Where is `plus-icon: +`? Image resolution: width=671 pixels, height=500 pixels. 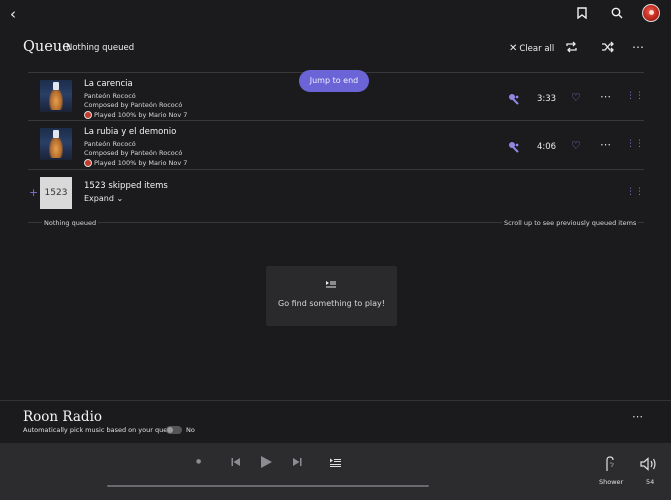 plus-icon: + is located at coordinates (33, 192).